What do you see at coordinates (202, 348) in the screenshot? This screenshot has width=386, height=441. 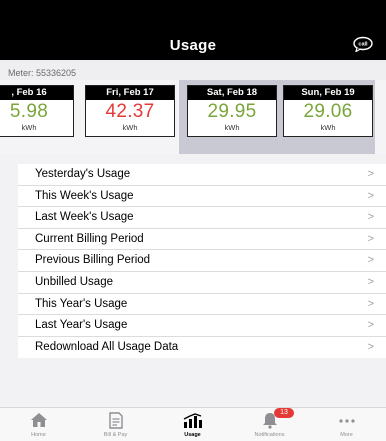 I see `menu-item-redownload-usage-data: Redownload All Usage Data >` at bounding box center [202, 348].